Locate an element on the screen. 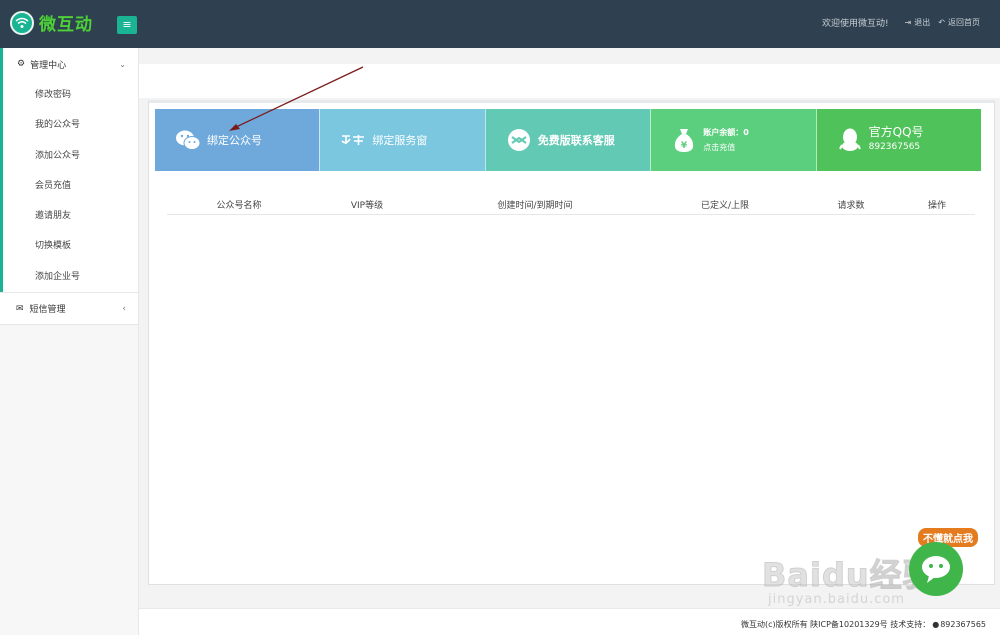  home-link: ↶ 返回首页 is located at coordinates (959, 22).